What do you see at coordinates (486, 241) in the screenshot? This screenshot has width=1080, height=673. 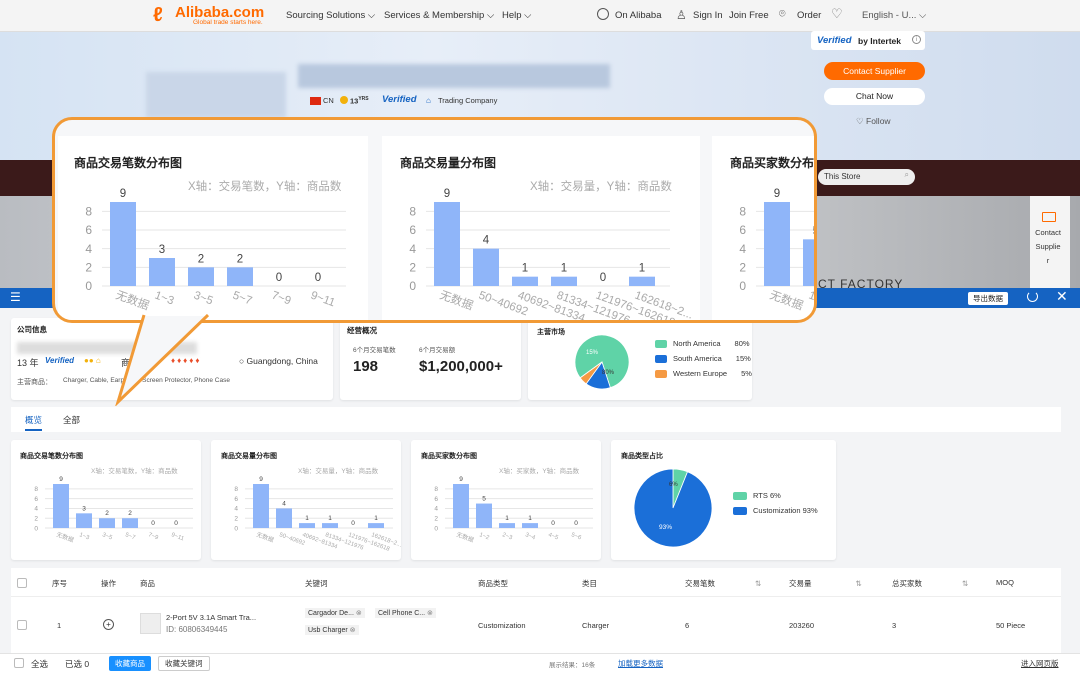 I see `bar-value-label: 4` at bounding box center [486, 241].